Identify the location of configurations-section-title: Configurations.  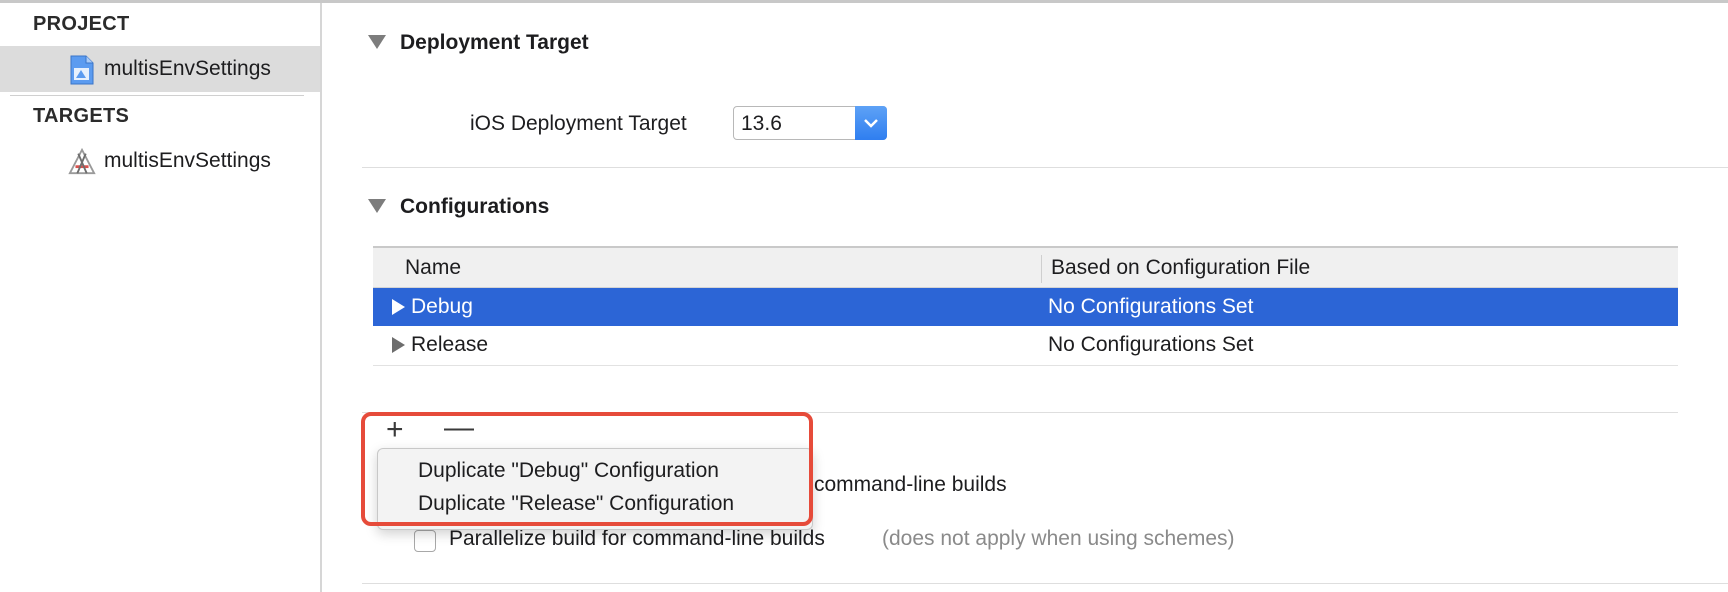
(475, 206).